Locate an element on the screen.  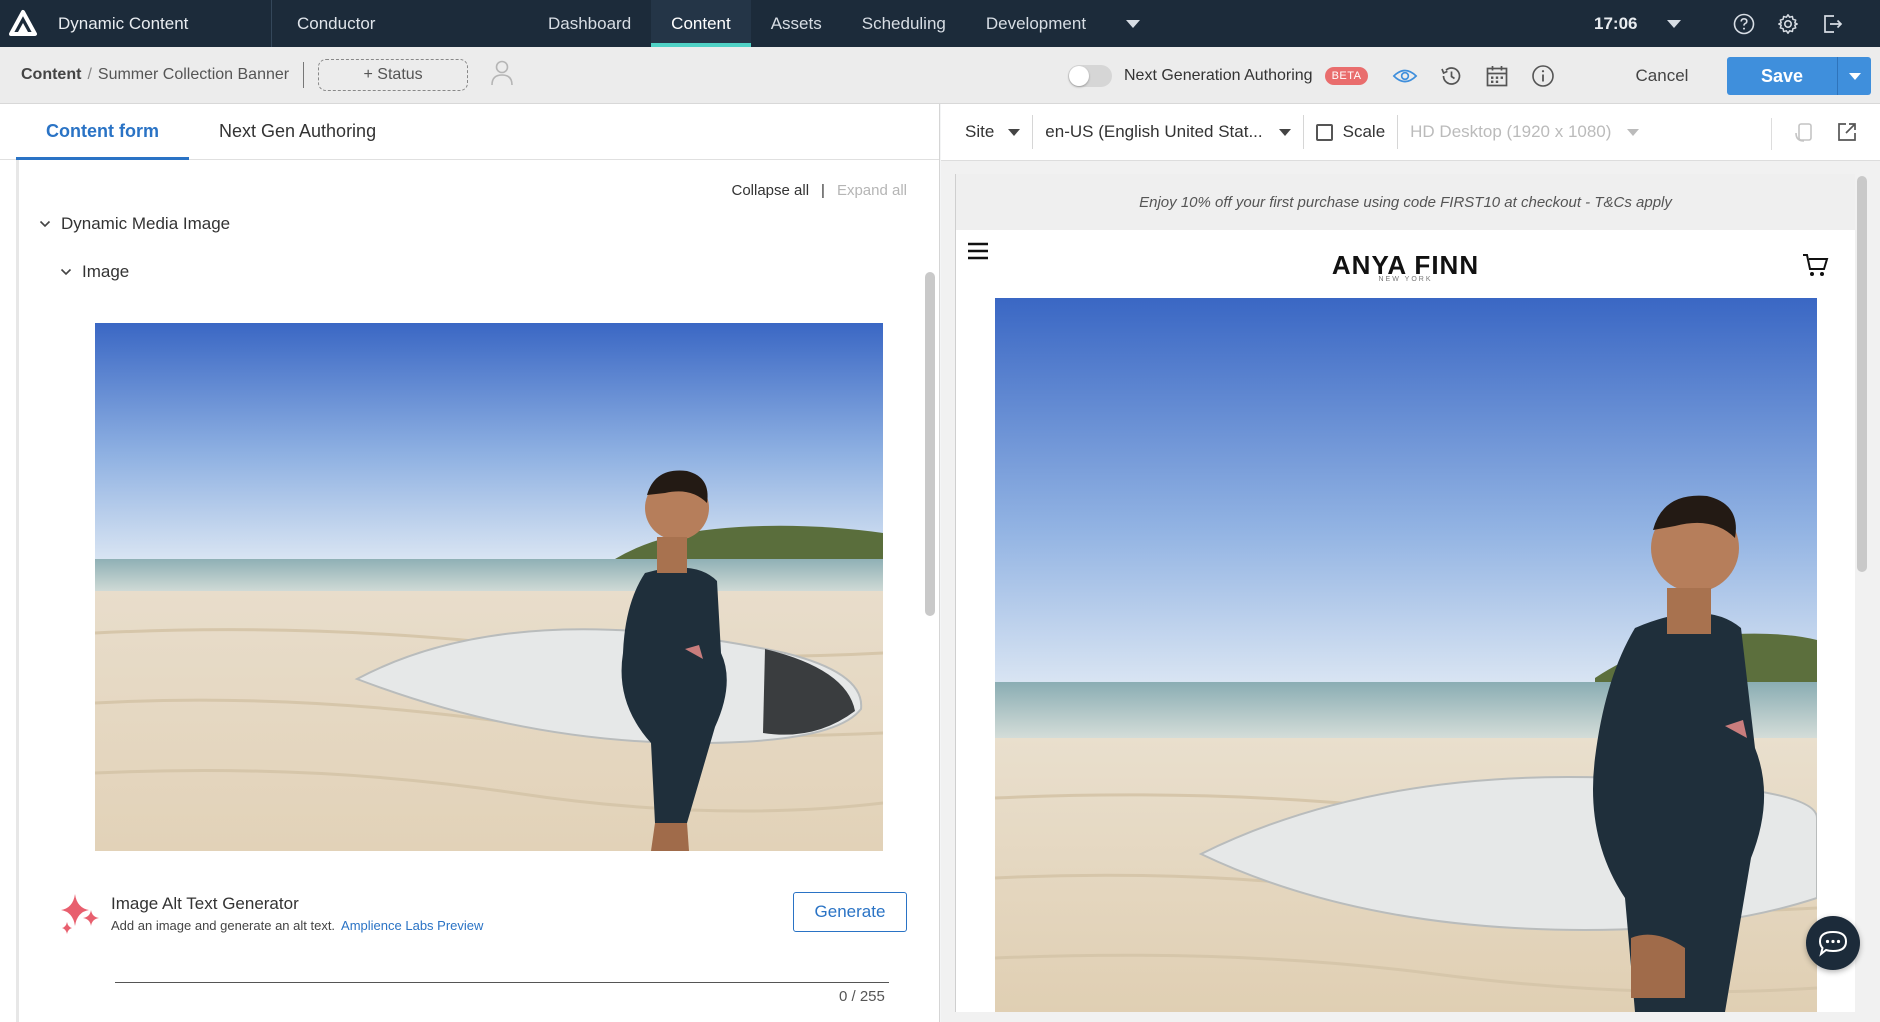
scale-checkbox: Scale is located at coordinates (1350, 132).